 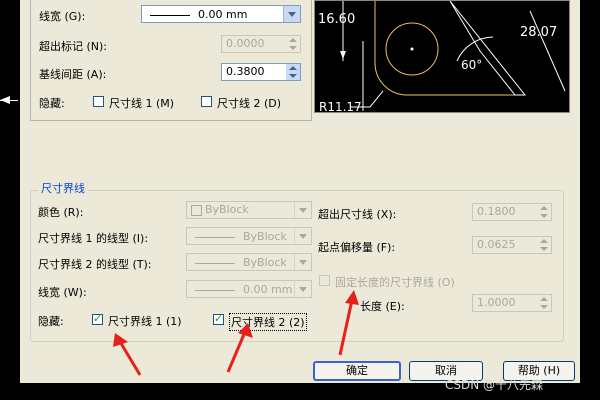 What do you see at coordinates (352, 297) in the screenshot?
I see `annotation-arrowhead-3-icon` at bounding box center [352, 297].